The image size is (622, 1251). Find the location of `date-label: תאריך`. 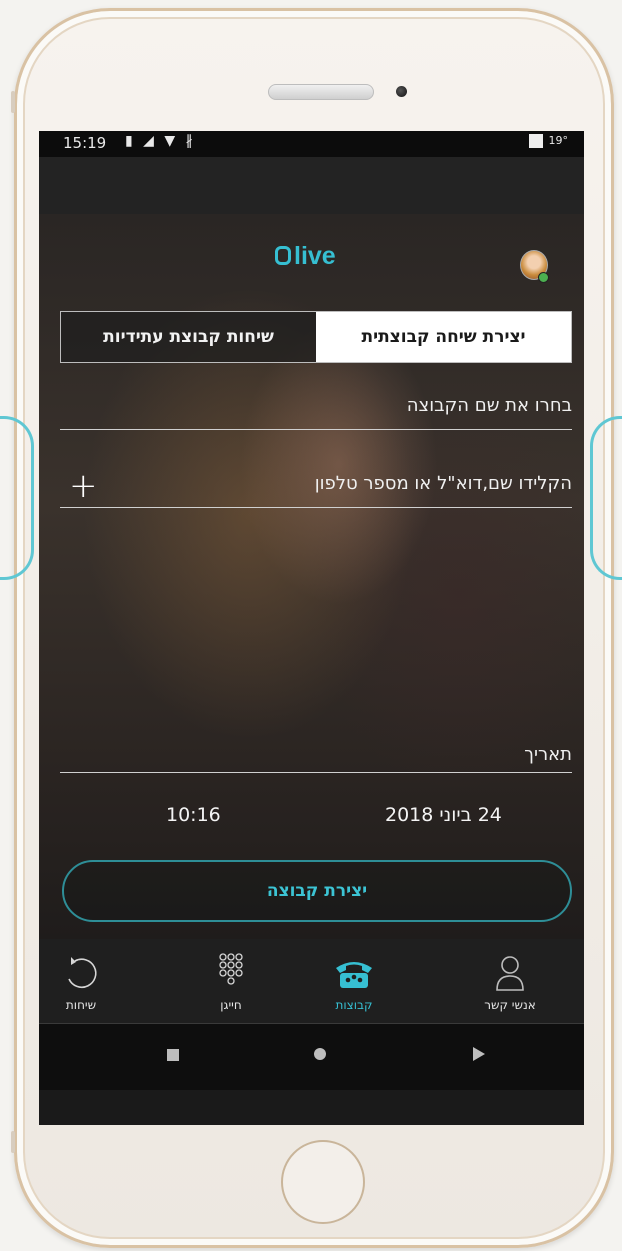

date-label: תאריך is located at coordinates (548, 754).